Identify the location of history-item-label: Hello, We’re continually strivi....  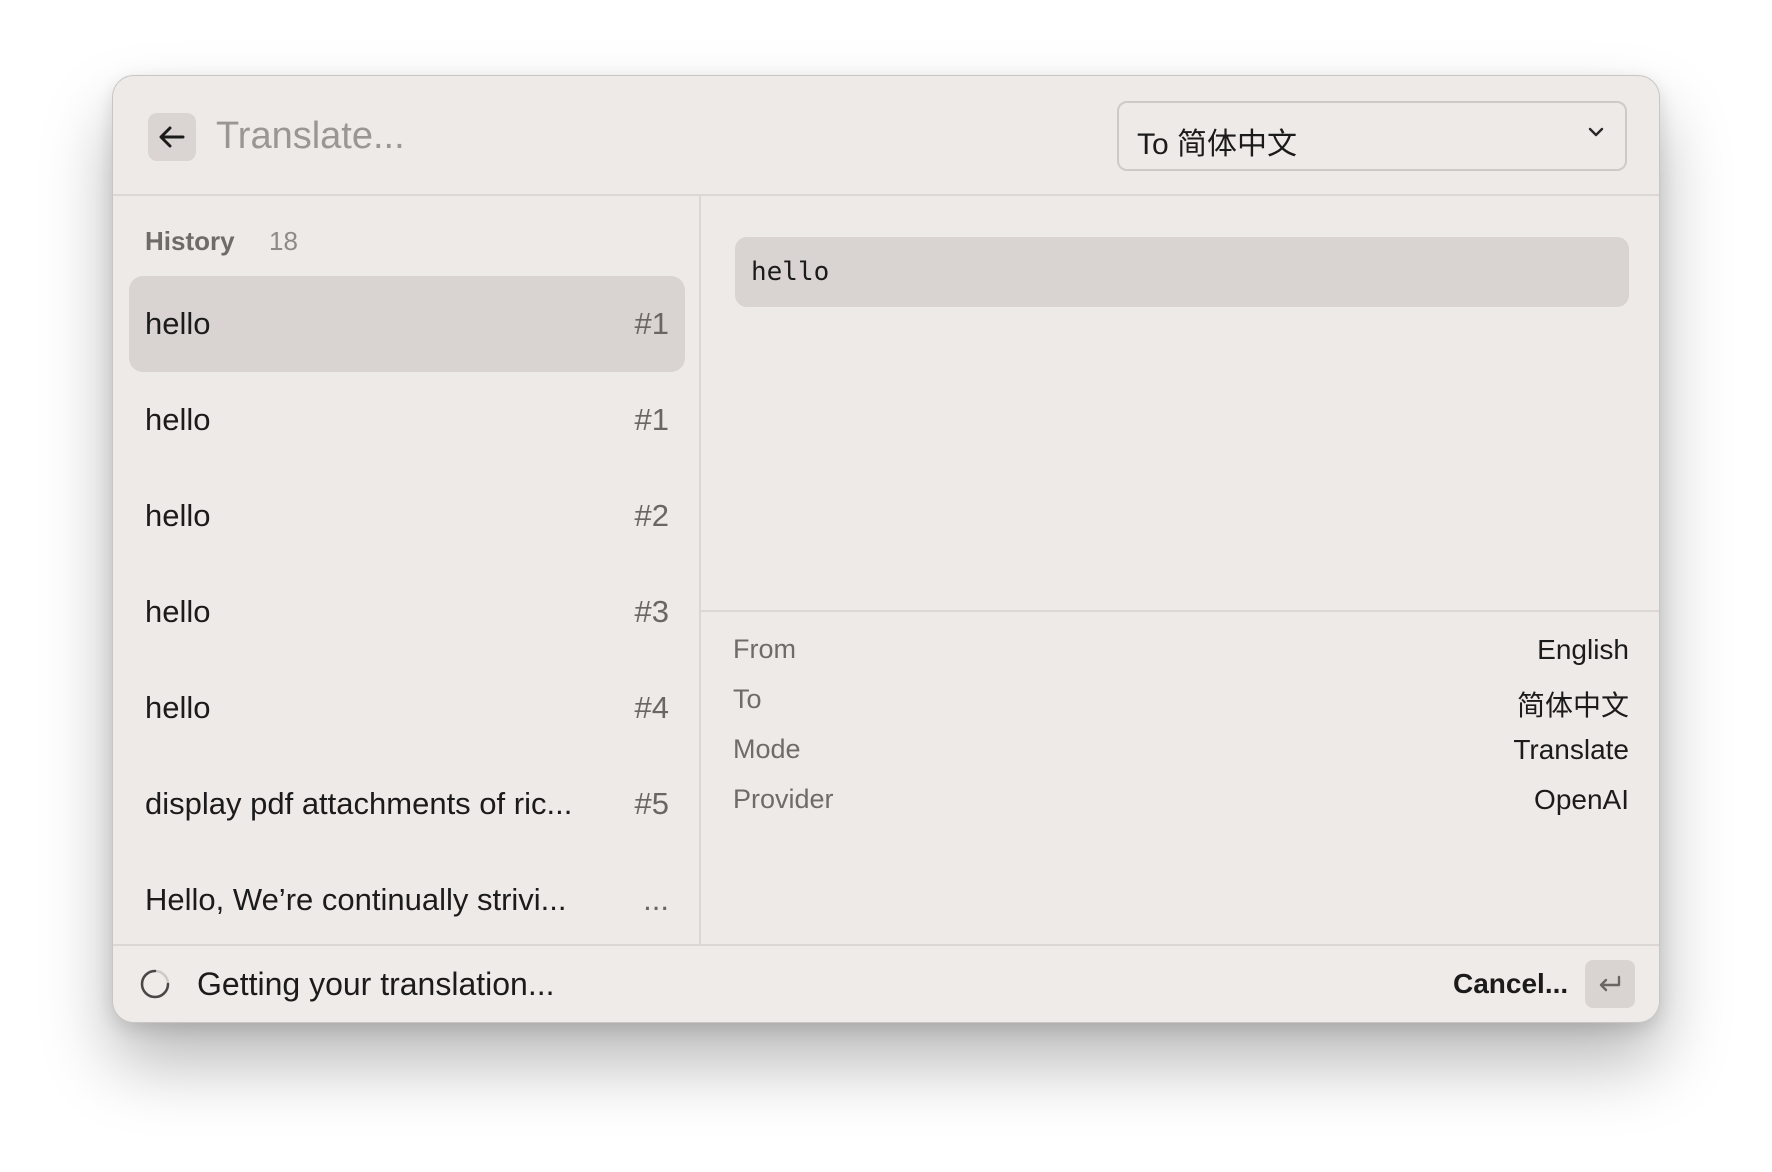
(356, 899).